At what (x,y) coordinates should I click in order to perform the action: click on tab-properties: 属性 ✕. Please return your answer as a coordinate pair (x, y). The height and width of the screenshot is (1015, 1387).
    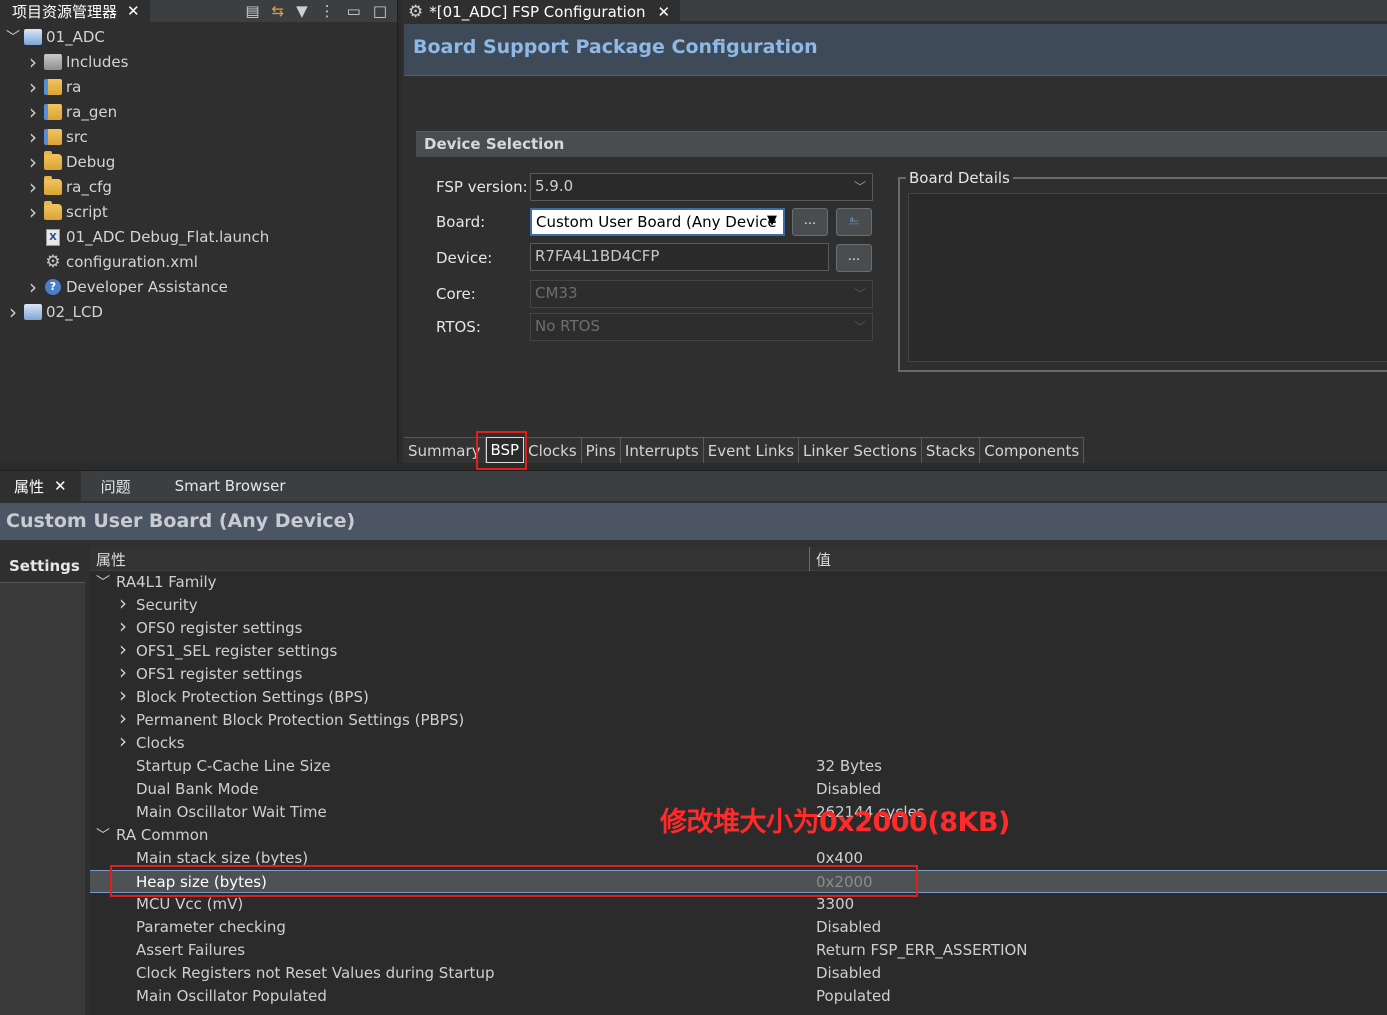
    Looking at the image, I should click on (40, 486).